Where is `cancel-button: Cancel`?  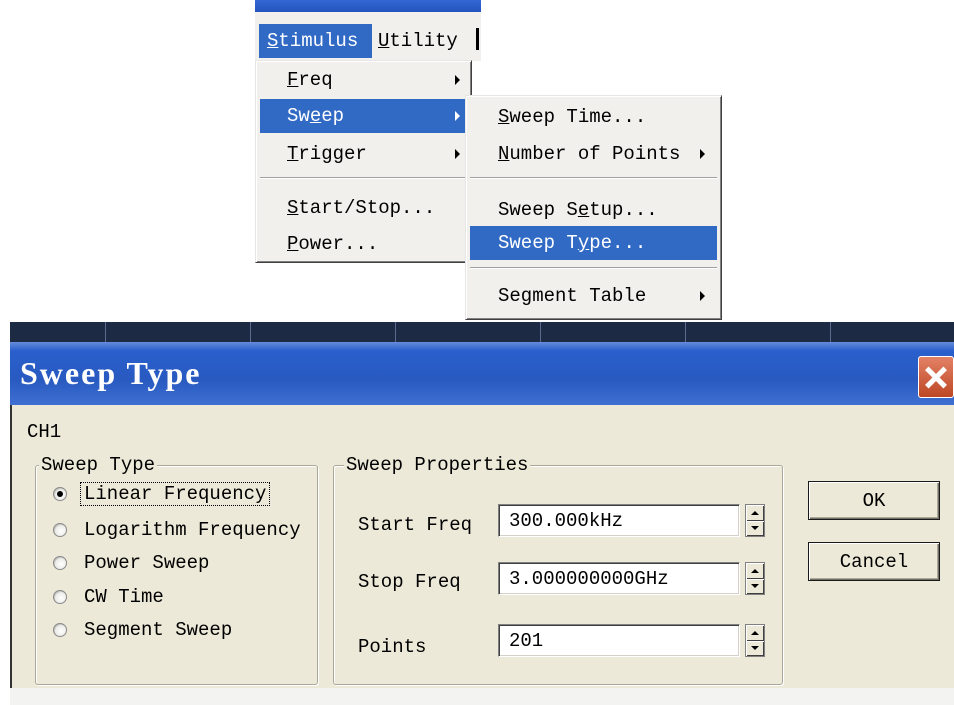 cancel-button: Cancel is located at coordinates (874, 561).